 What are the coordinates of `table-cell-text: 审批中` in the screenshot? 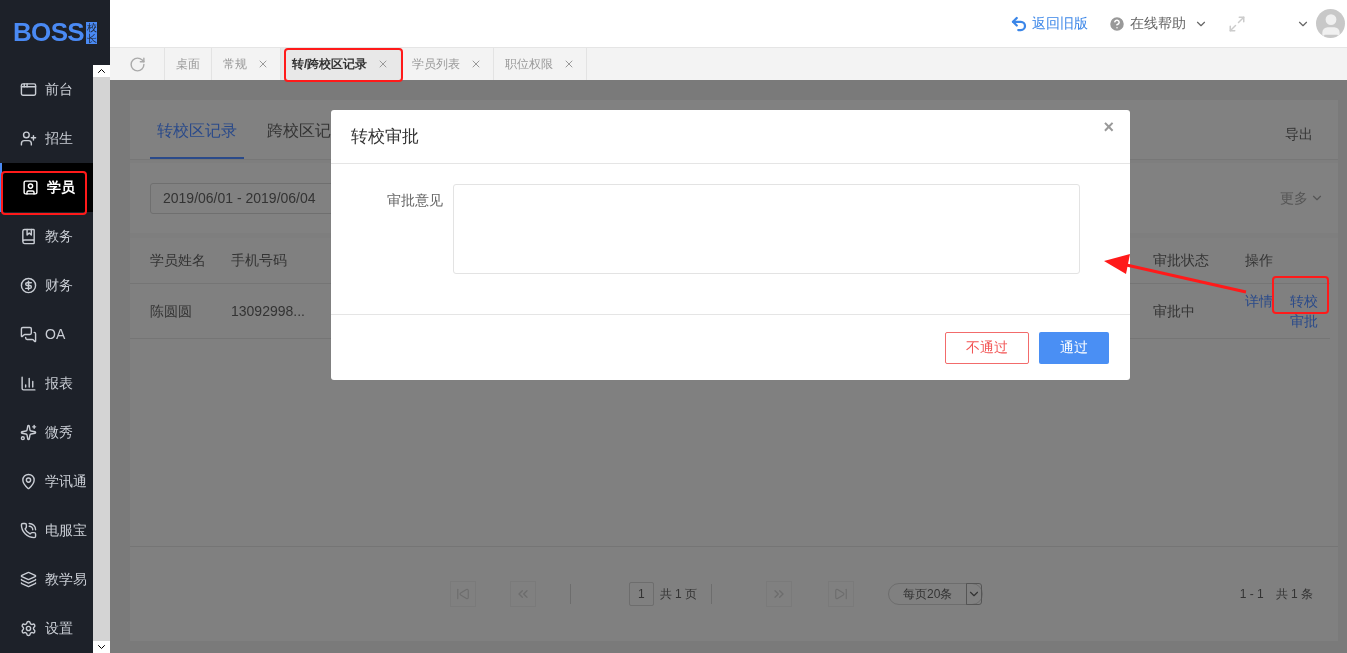 It's located at (1174, 311).